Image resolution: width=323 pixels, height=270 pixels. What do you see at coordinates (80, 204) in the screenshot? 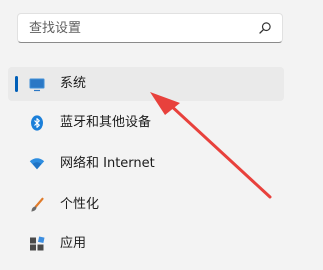
I see `sidebar-item-label: 个性化` at bounding box center [80, 204].